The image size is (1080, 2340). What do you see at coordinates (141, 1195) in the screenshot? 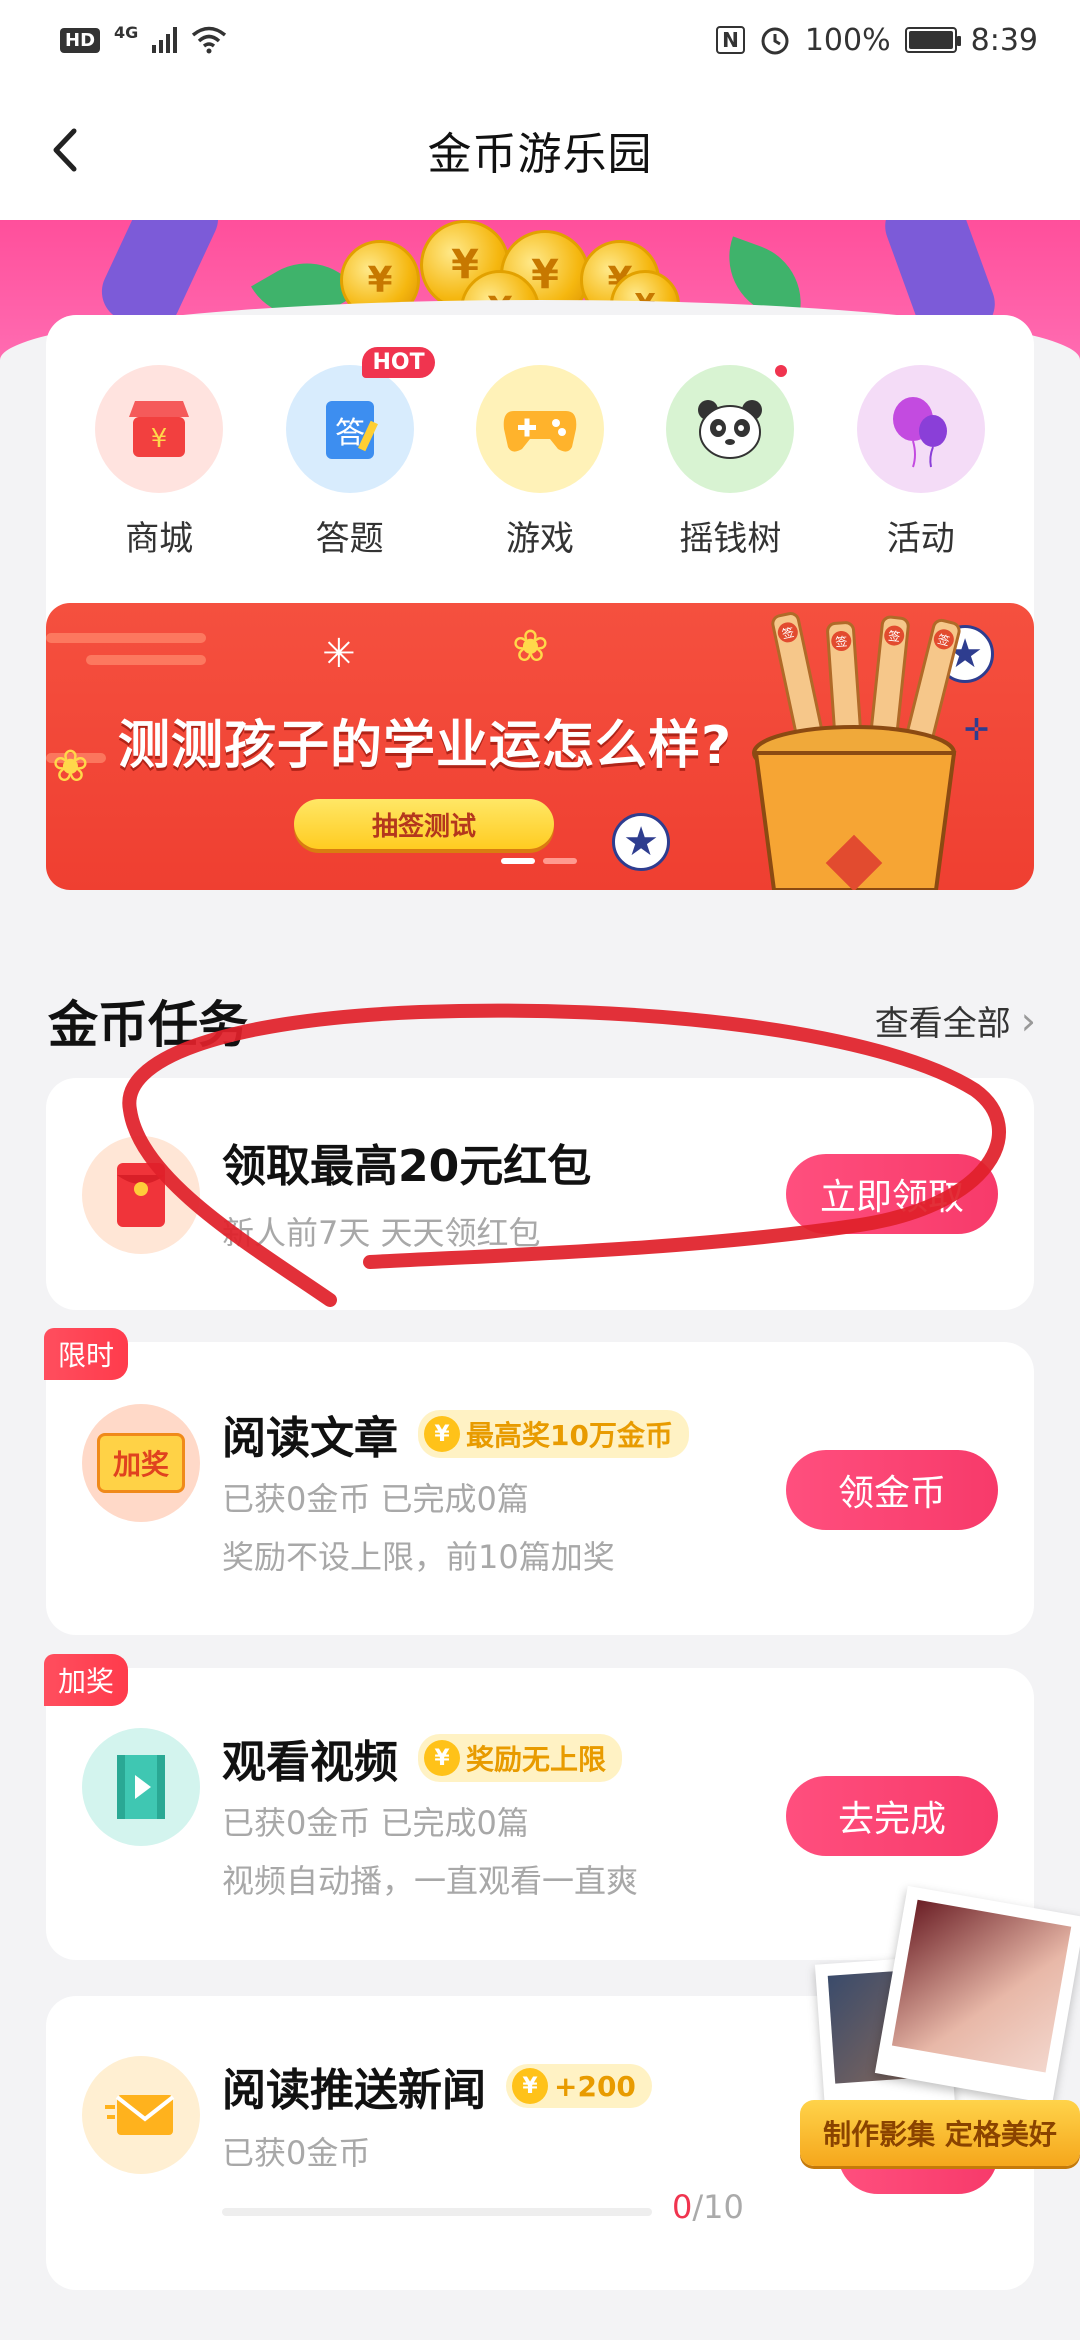
I see `red-packet-icon` at bounding box center [141, 1195].